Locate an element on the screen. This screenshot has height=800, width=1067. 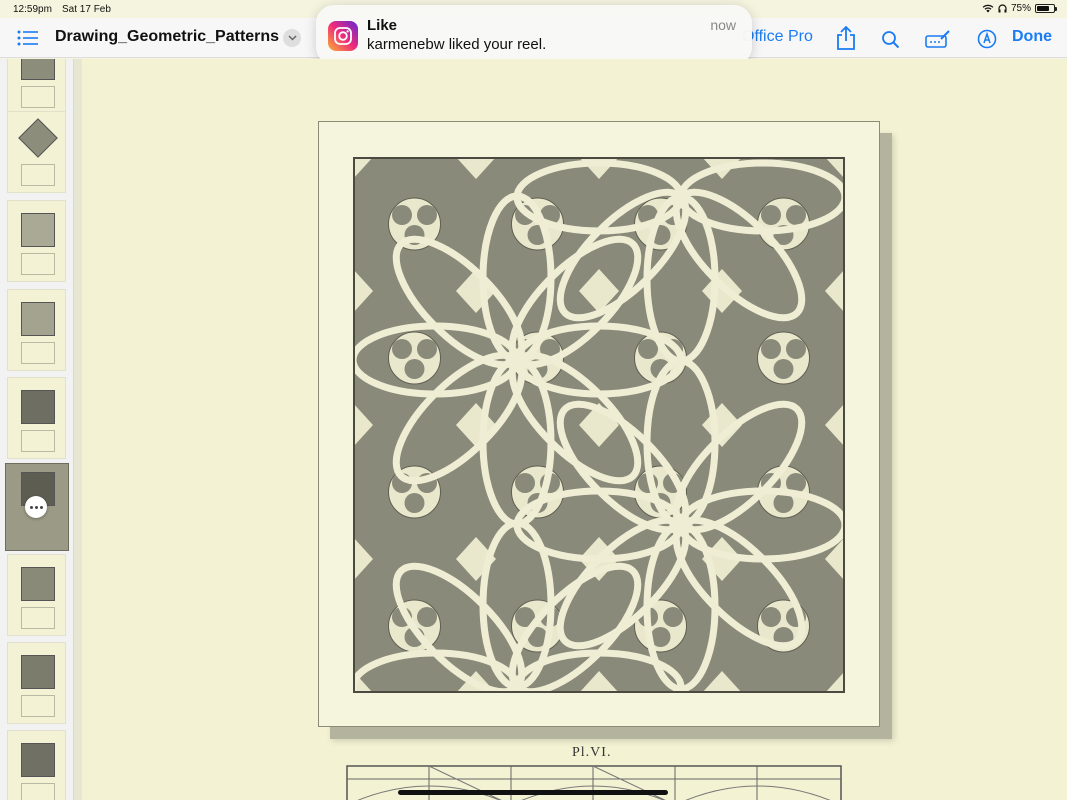
markup-toolbar-button is located at coordinates (938, 39).